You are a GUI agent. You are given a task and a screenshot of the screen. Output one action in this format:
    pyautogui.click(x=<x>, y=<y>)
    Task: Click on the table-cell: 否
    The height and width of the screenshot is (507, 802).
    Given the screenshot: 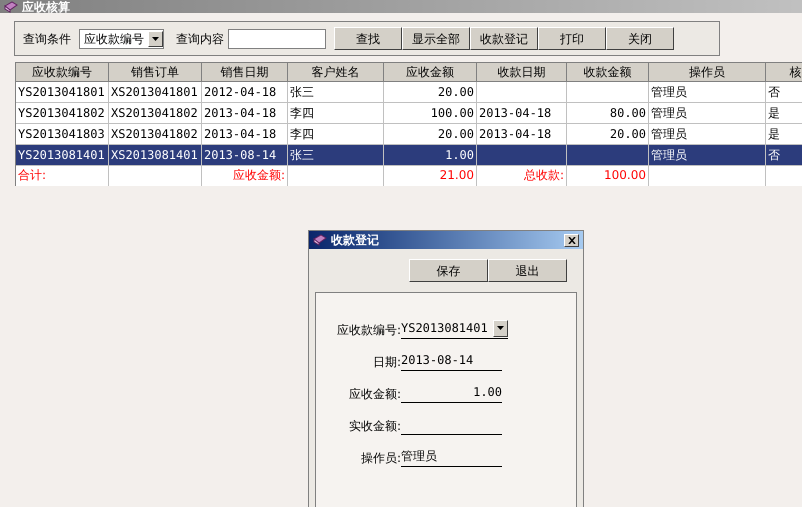 What is the action you would take?
    pyautogui.click(x=784, y=155)
    